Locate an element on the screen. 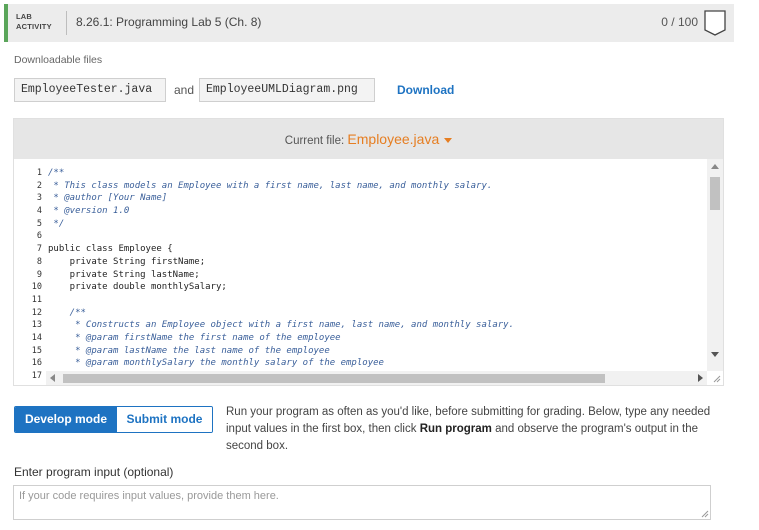  downloadable-files-label: Downloadable files is located at coordinates (58, 60).